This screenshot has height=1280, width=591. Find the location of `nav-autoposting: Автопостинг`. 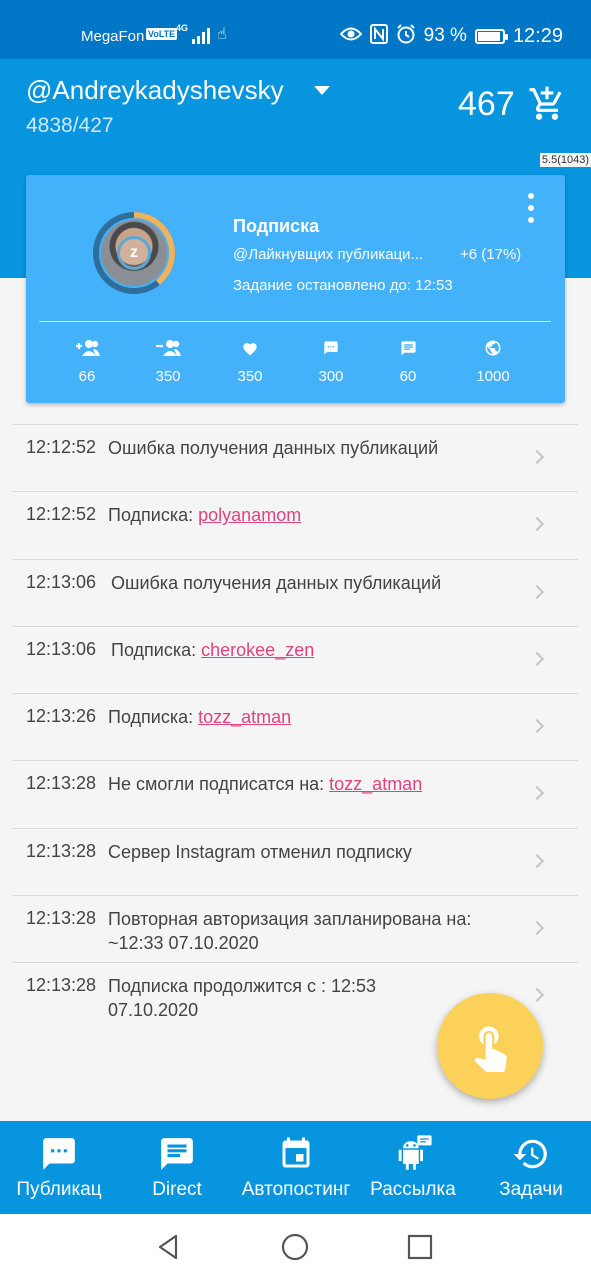

nav-autoposting: Автопостинг is located at coordinates (296, 1167).